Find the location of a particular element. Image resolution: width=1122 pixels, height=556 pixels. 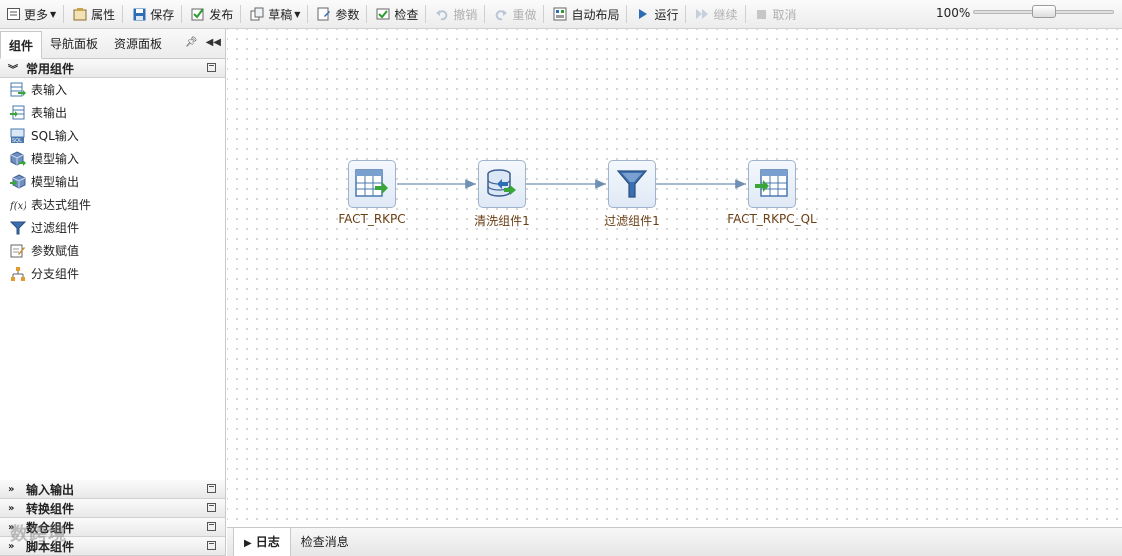

save-button: 保存 is located at coordinates (153, 14).